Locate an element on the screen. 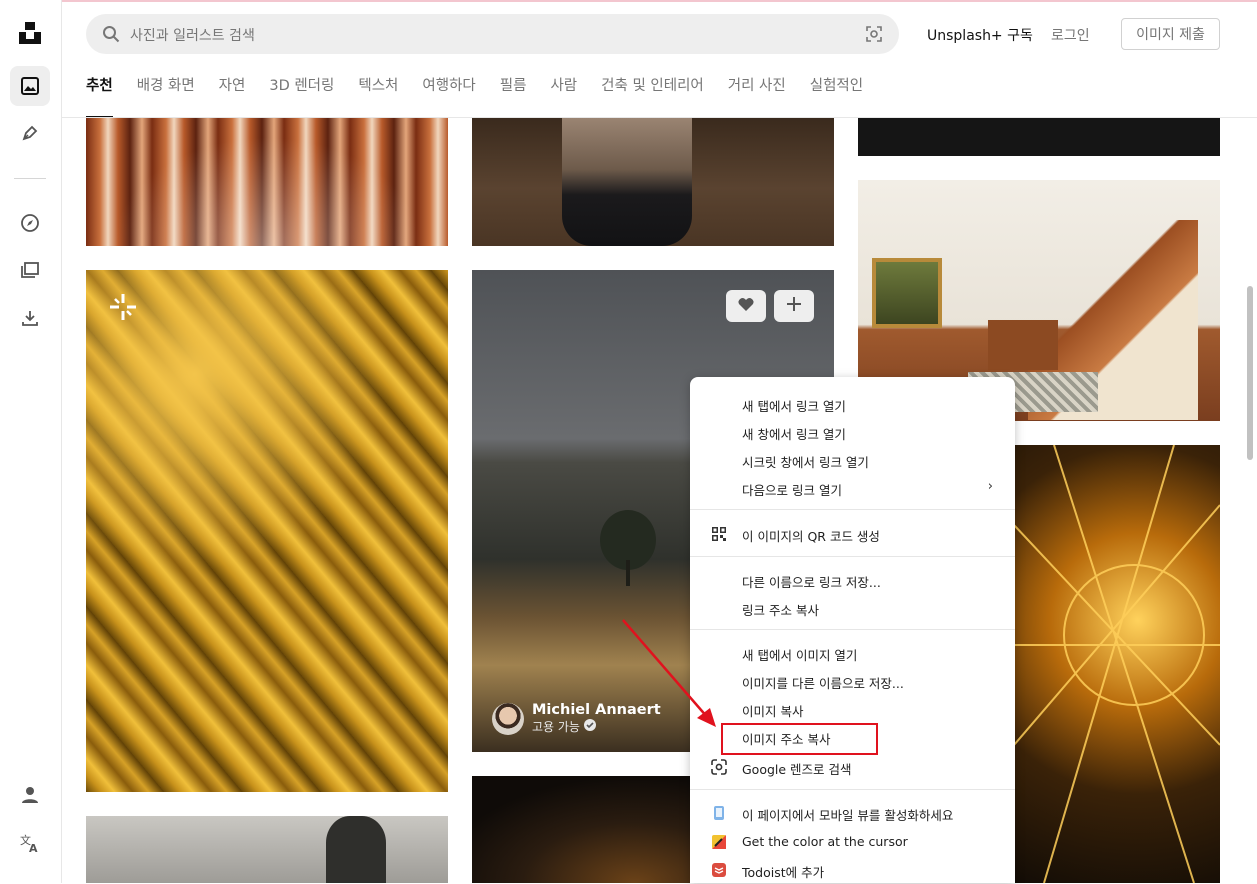 The image size is (1257, 884). avatar is located at coordinates (508, 718).